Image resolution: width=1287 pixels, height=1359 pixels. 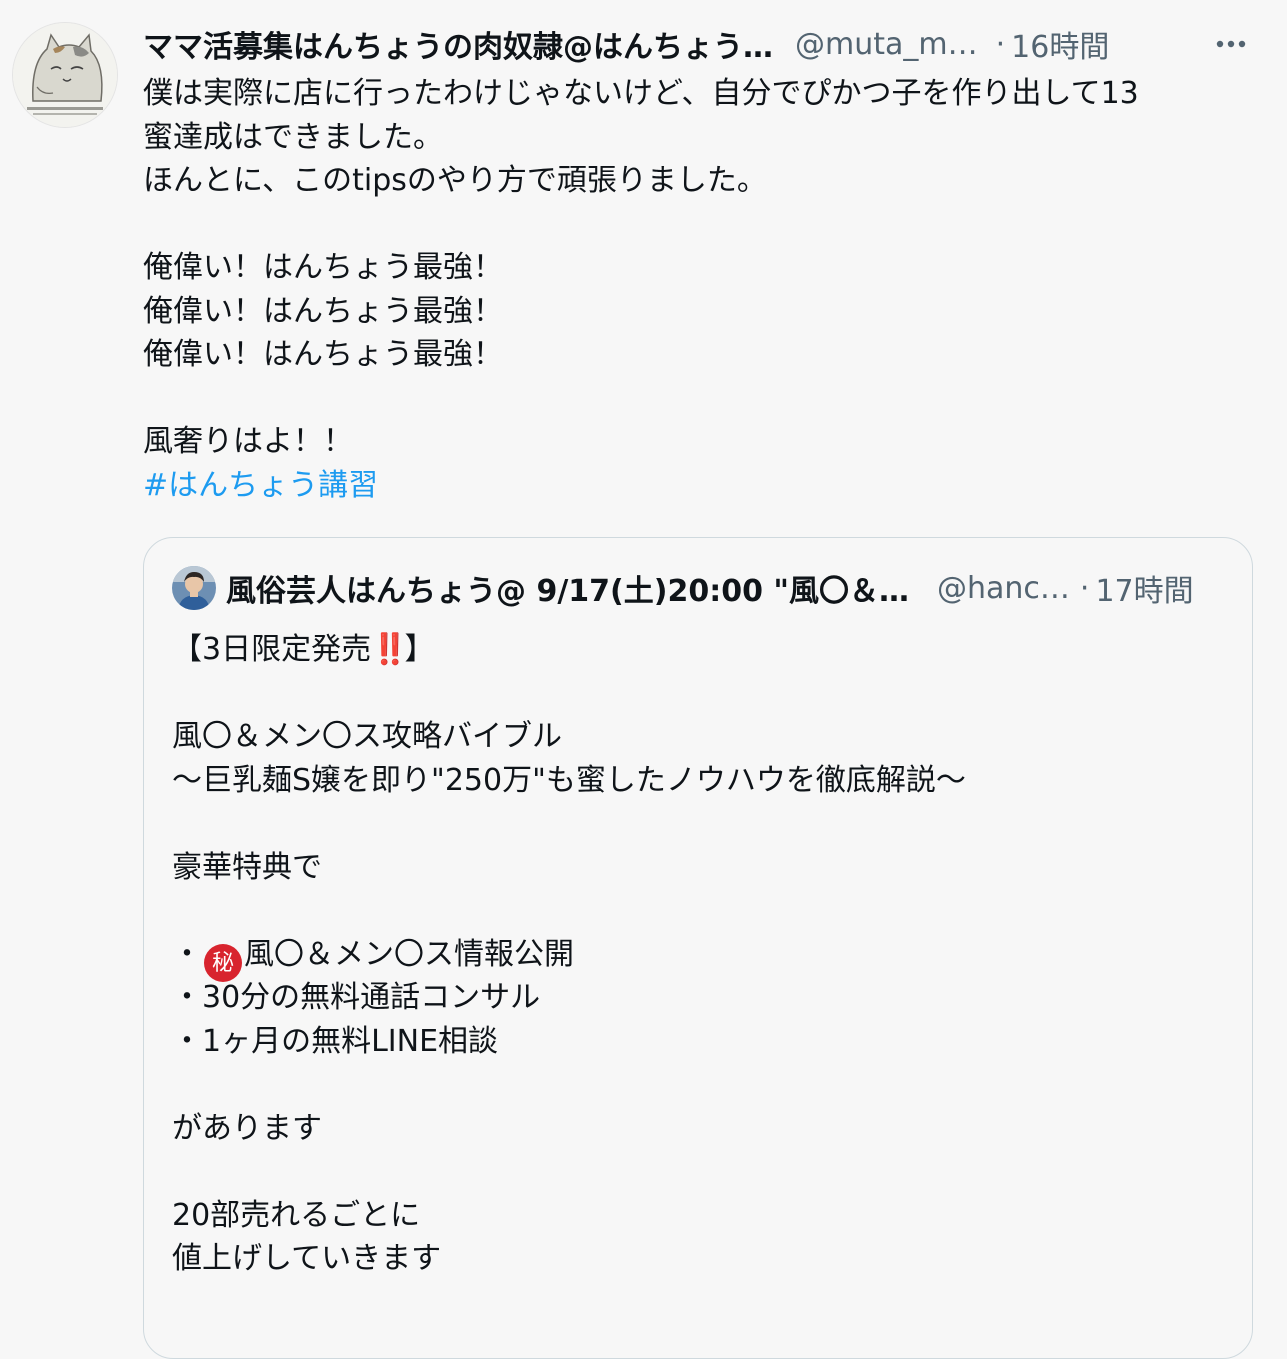 What do you see at coordinates (296, 1215) in the screenshot?
I see `quoted-text-line: 20部売れるごとに` at bounding box center [296, 1215].